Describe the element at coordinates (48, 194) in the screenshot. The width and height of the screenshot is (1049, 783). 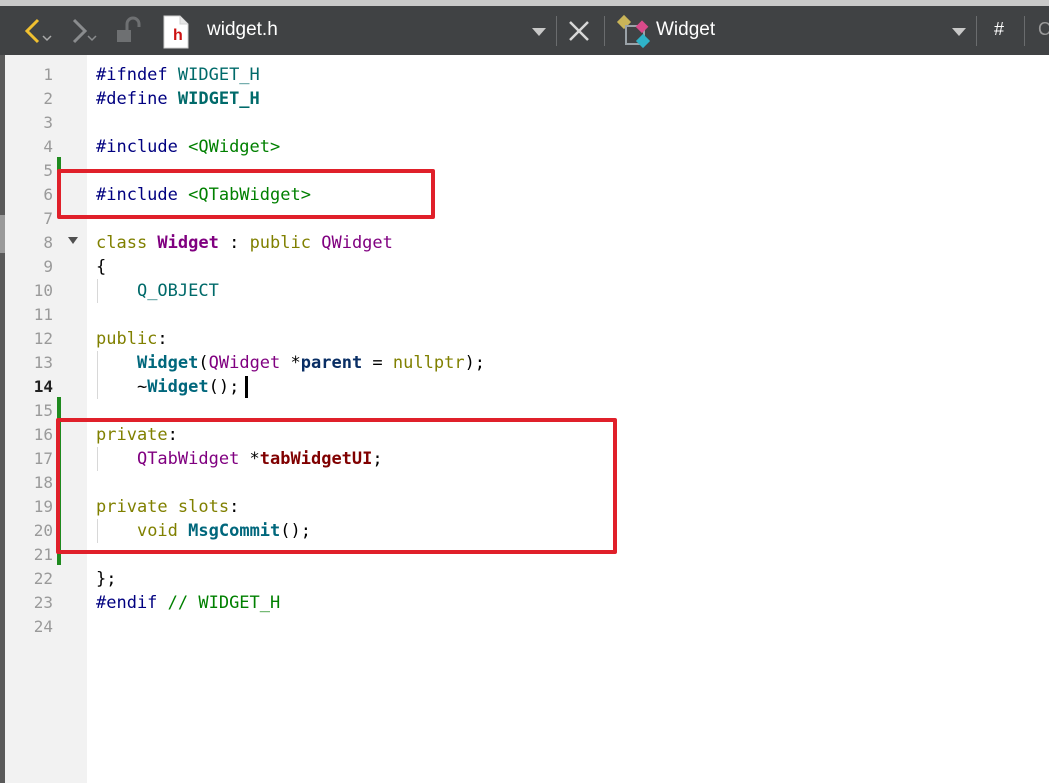
I see `line-number: 6` at that location.